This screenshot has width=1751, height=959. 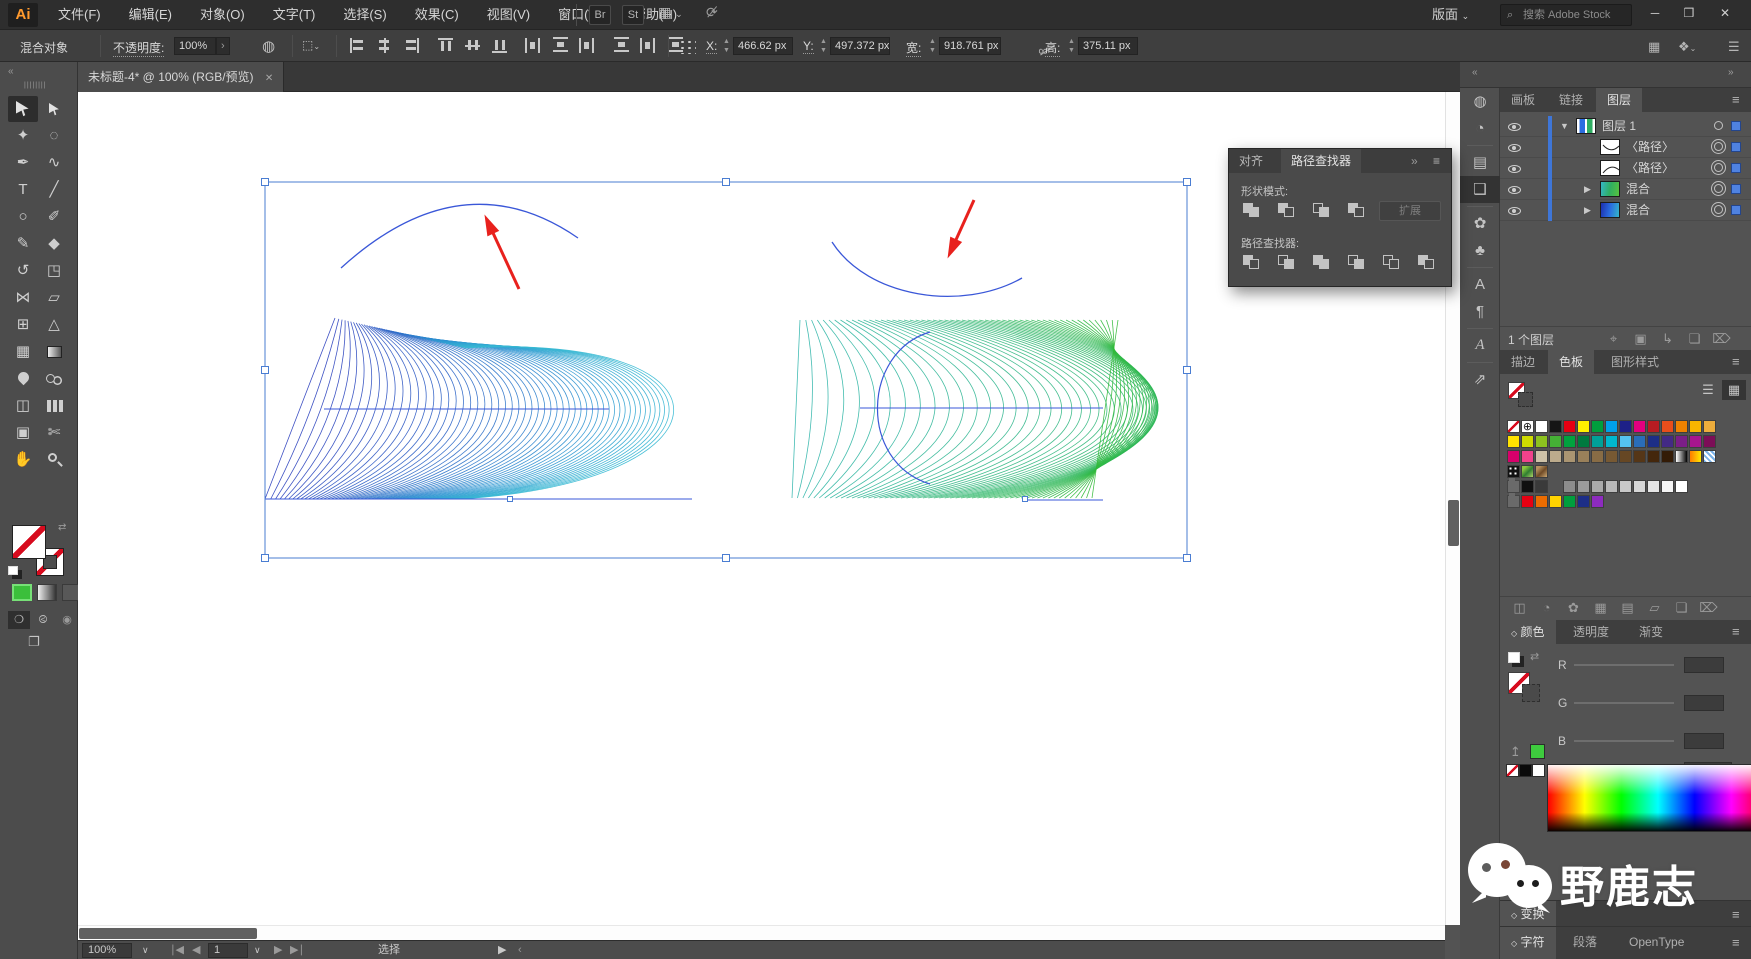 What do you see at coordinates (508, 15) in the screenshot?
I see `menu-item-视图: 视图(V)` at bounding box center [508, 15].